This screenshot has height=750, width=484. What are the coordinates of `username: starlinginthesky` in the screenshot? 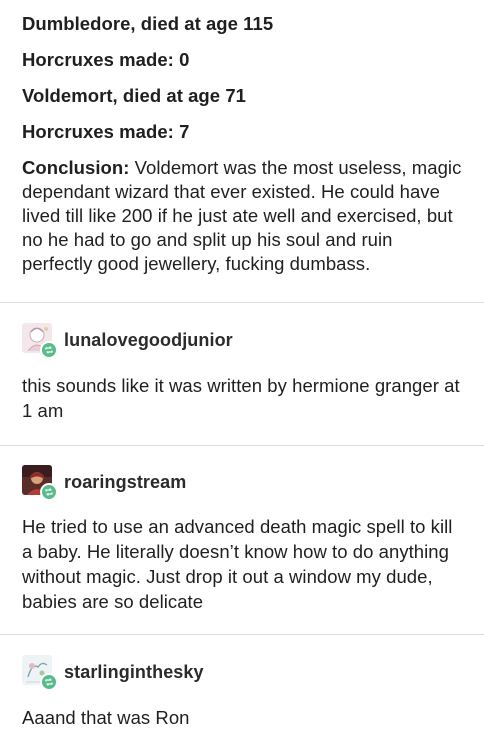 It's located at (134, 672).